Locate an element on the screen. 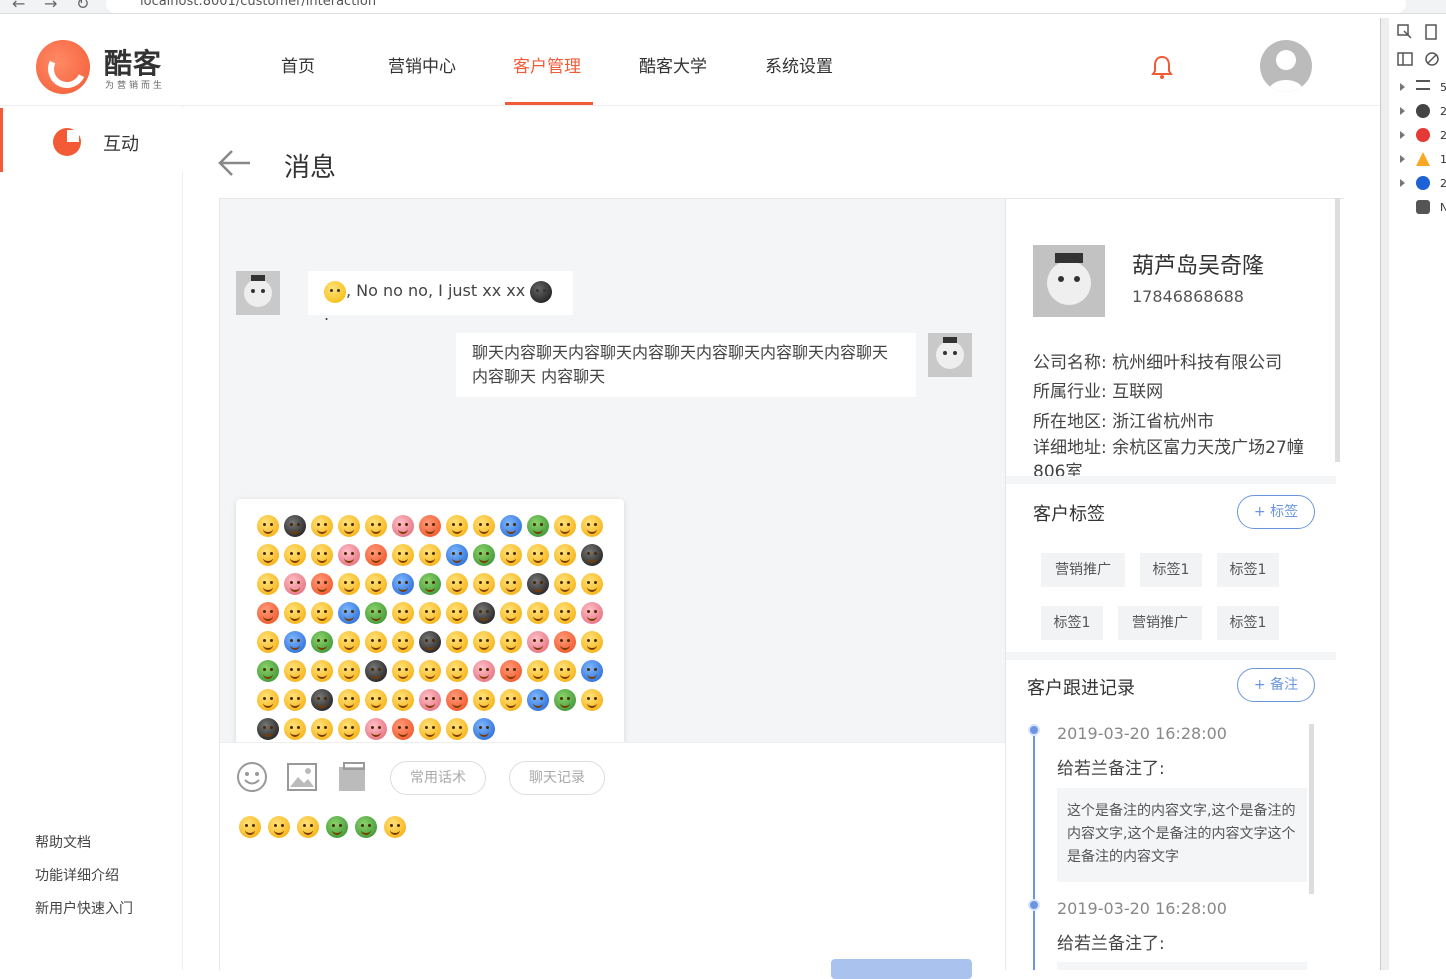 This screenshot has width=1446, height=979. quick-start-link: 新用户快速入门 is located at coordinates (84, 908).